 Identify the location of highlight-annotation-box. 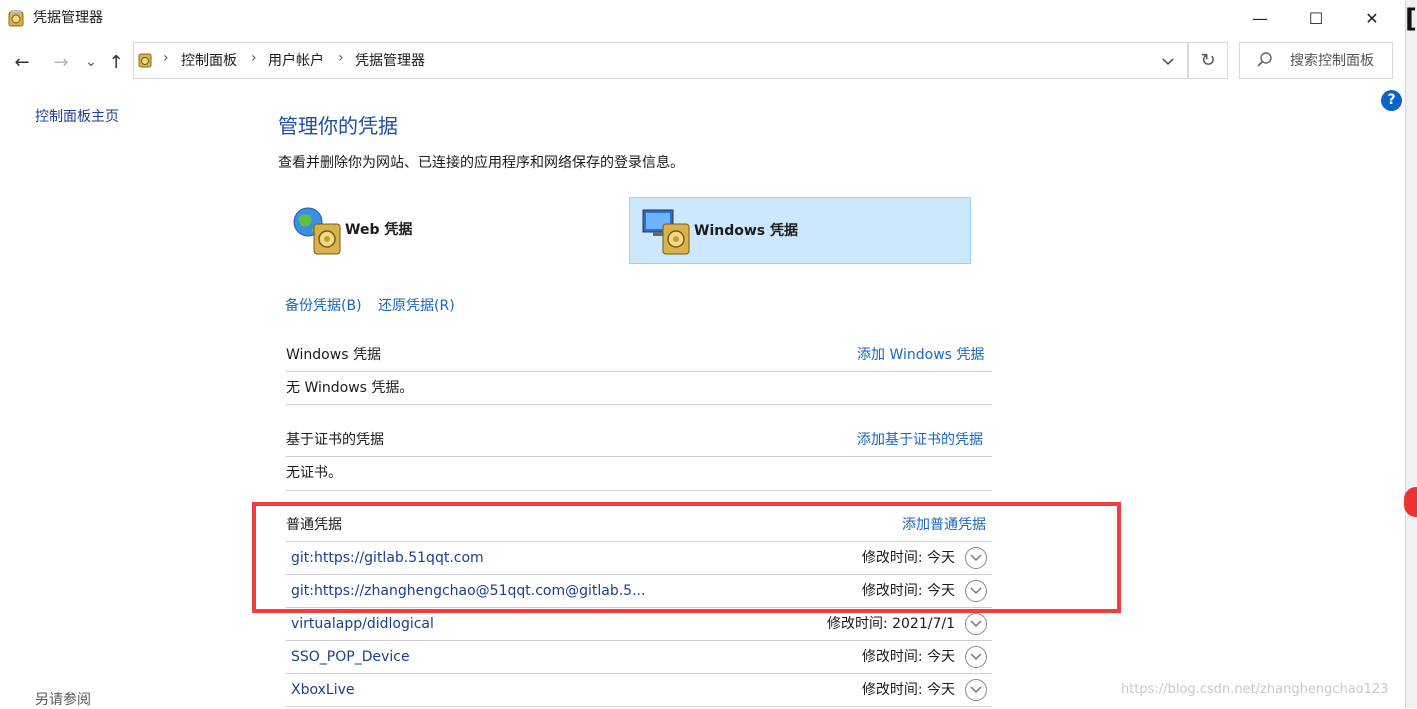
(686, 557).